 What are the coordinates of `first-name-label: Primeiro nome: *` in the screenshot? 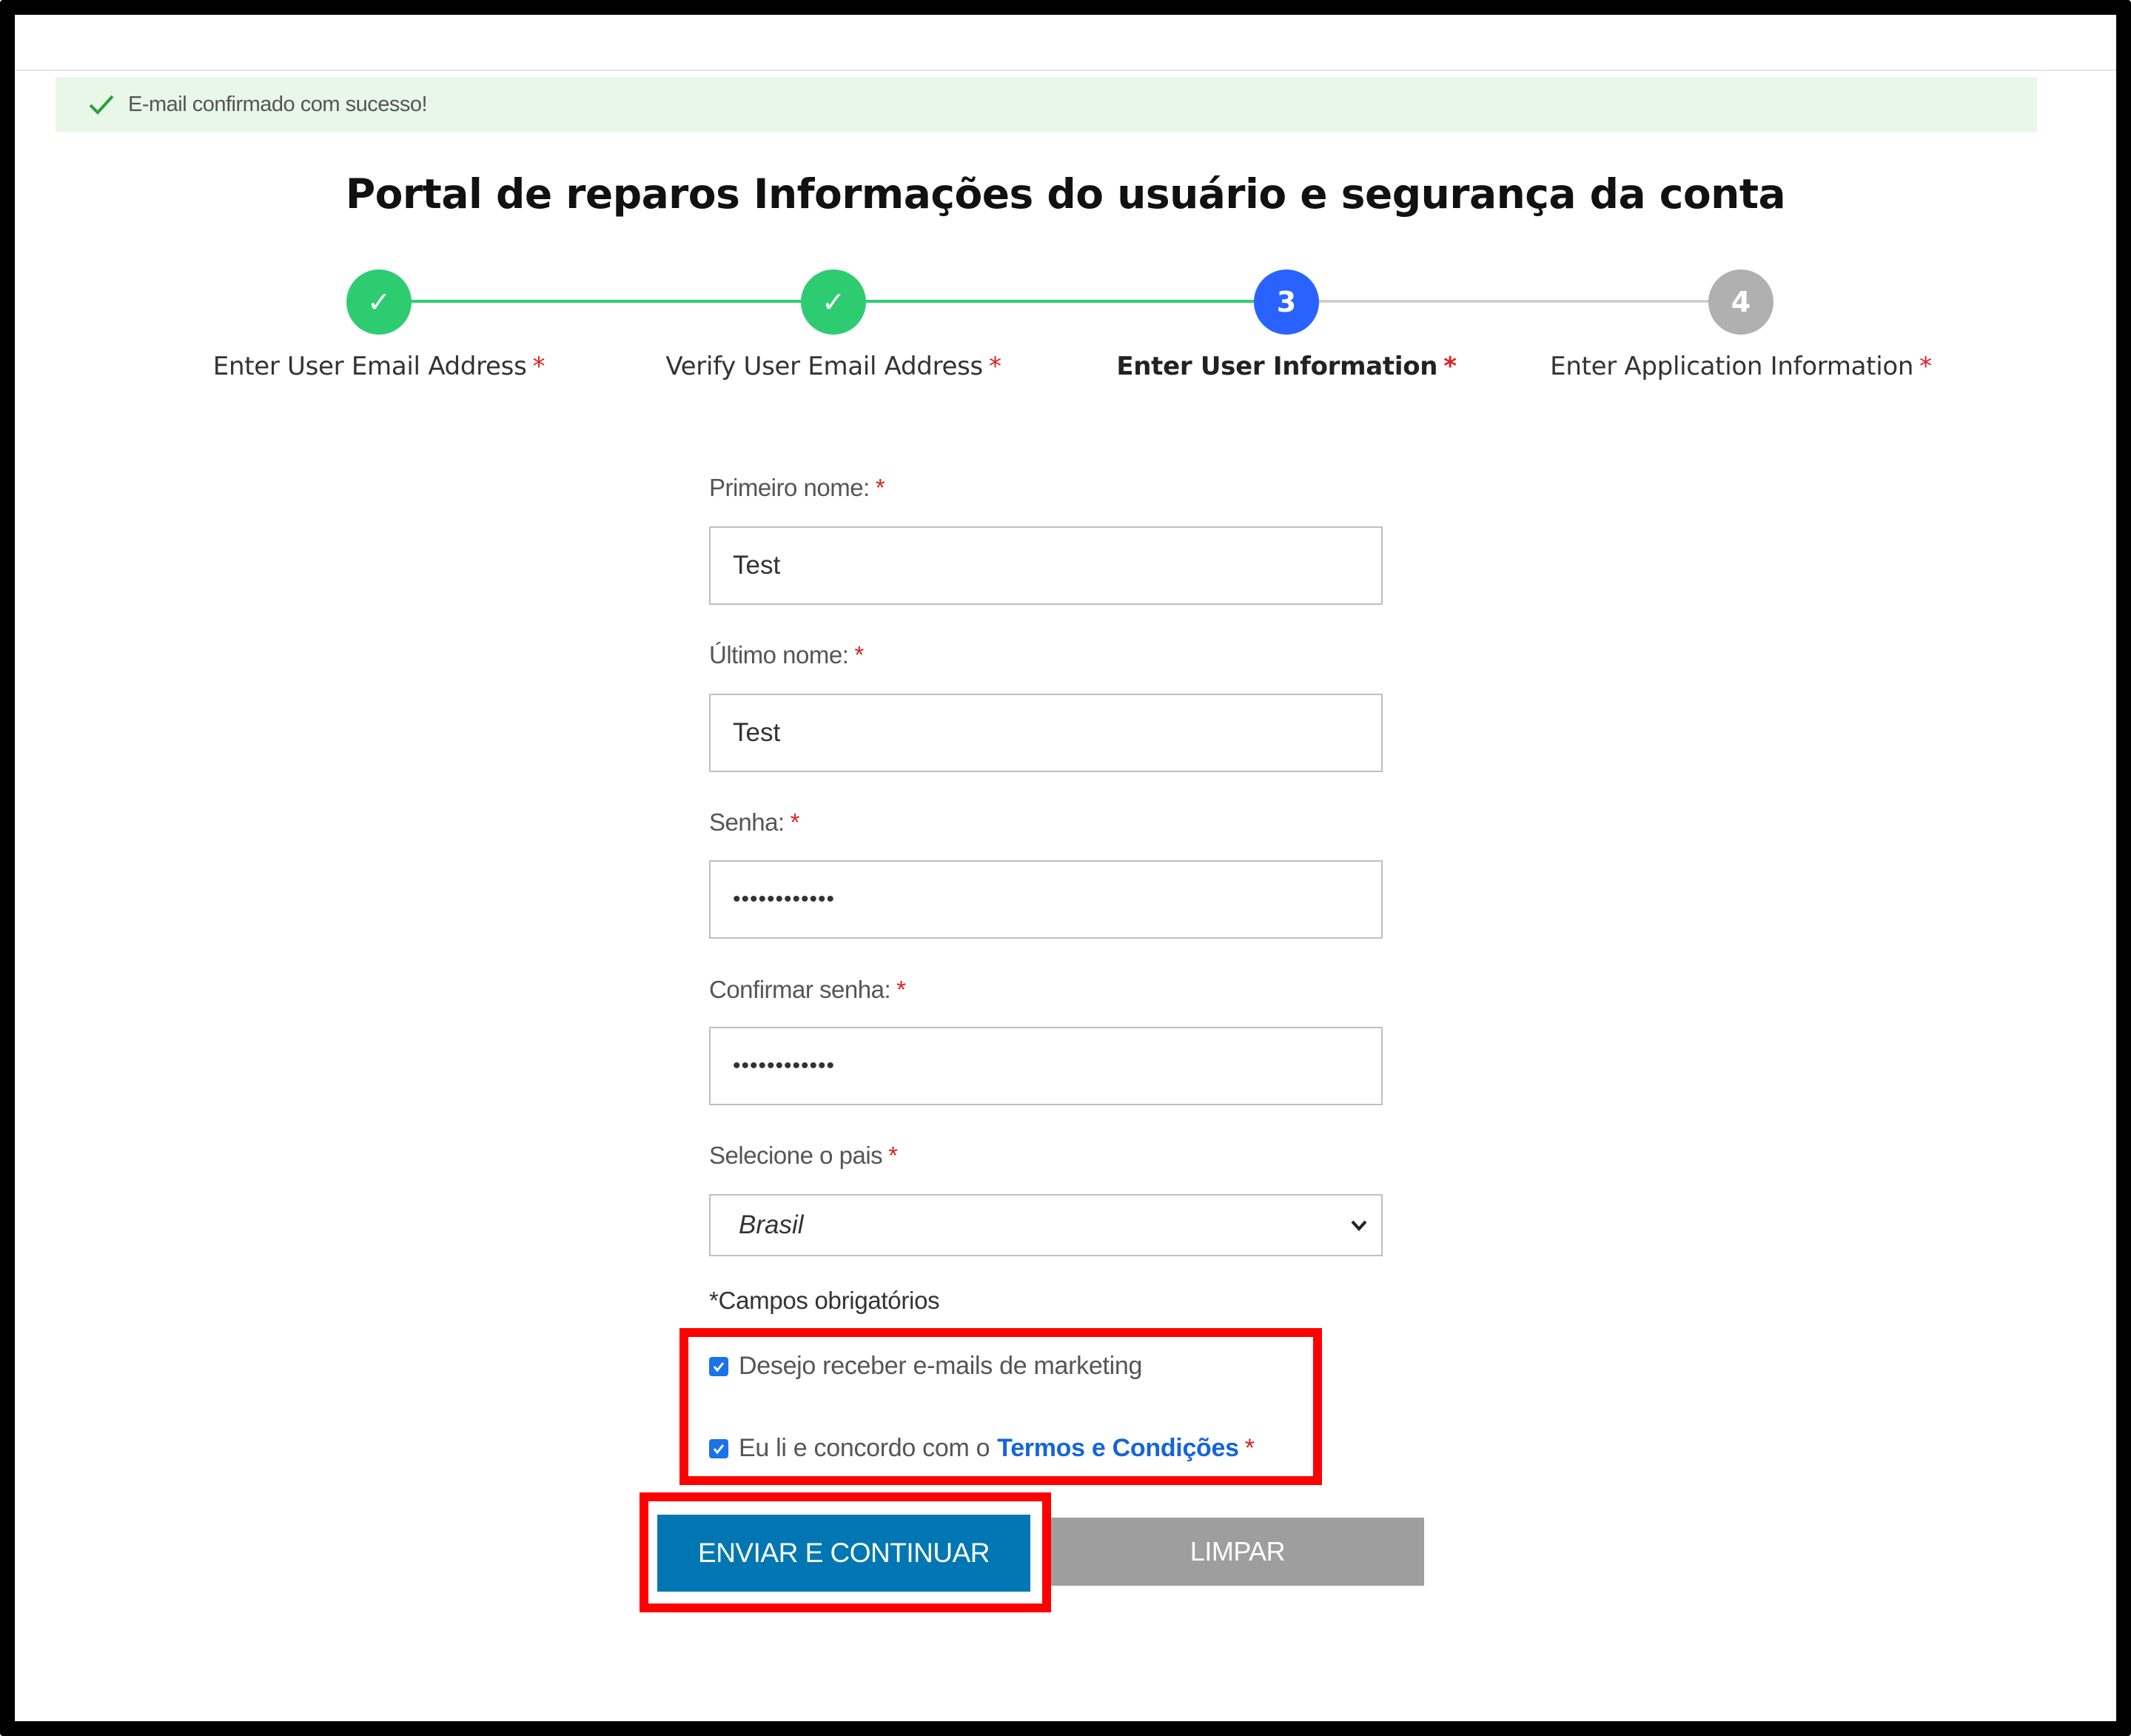 It's located at (797, 488).